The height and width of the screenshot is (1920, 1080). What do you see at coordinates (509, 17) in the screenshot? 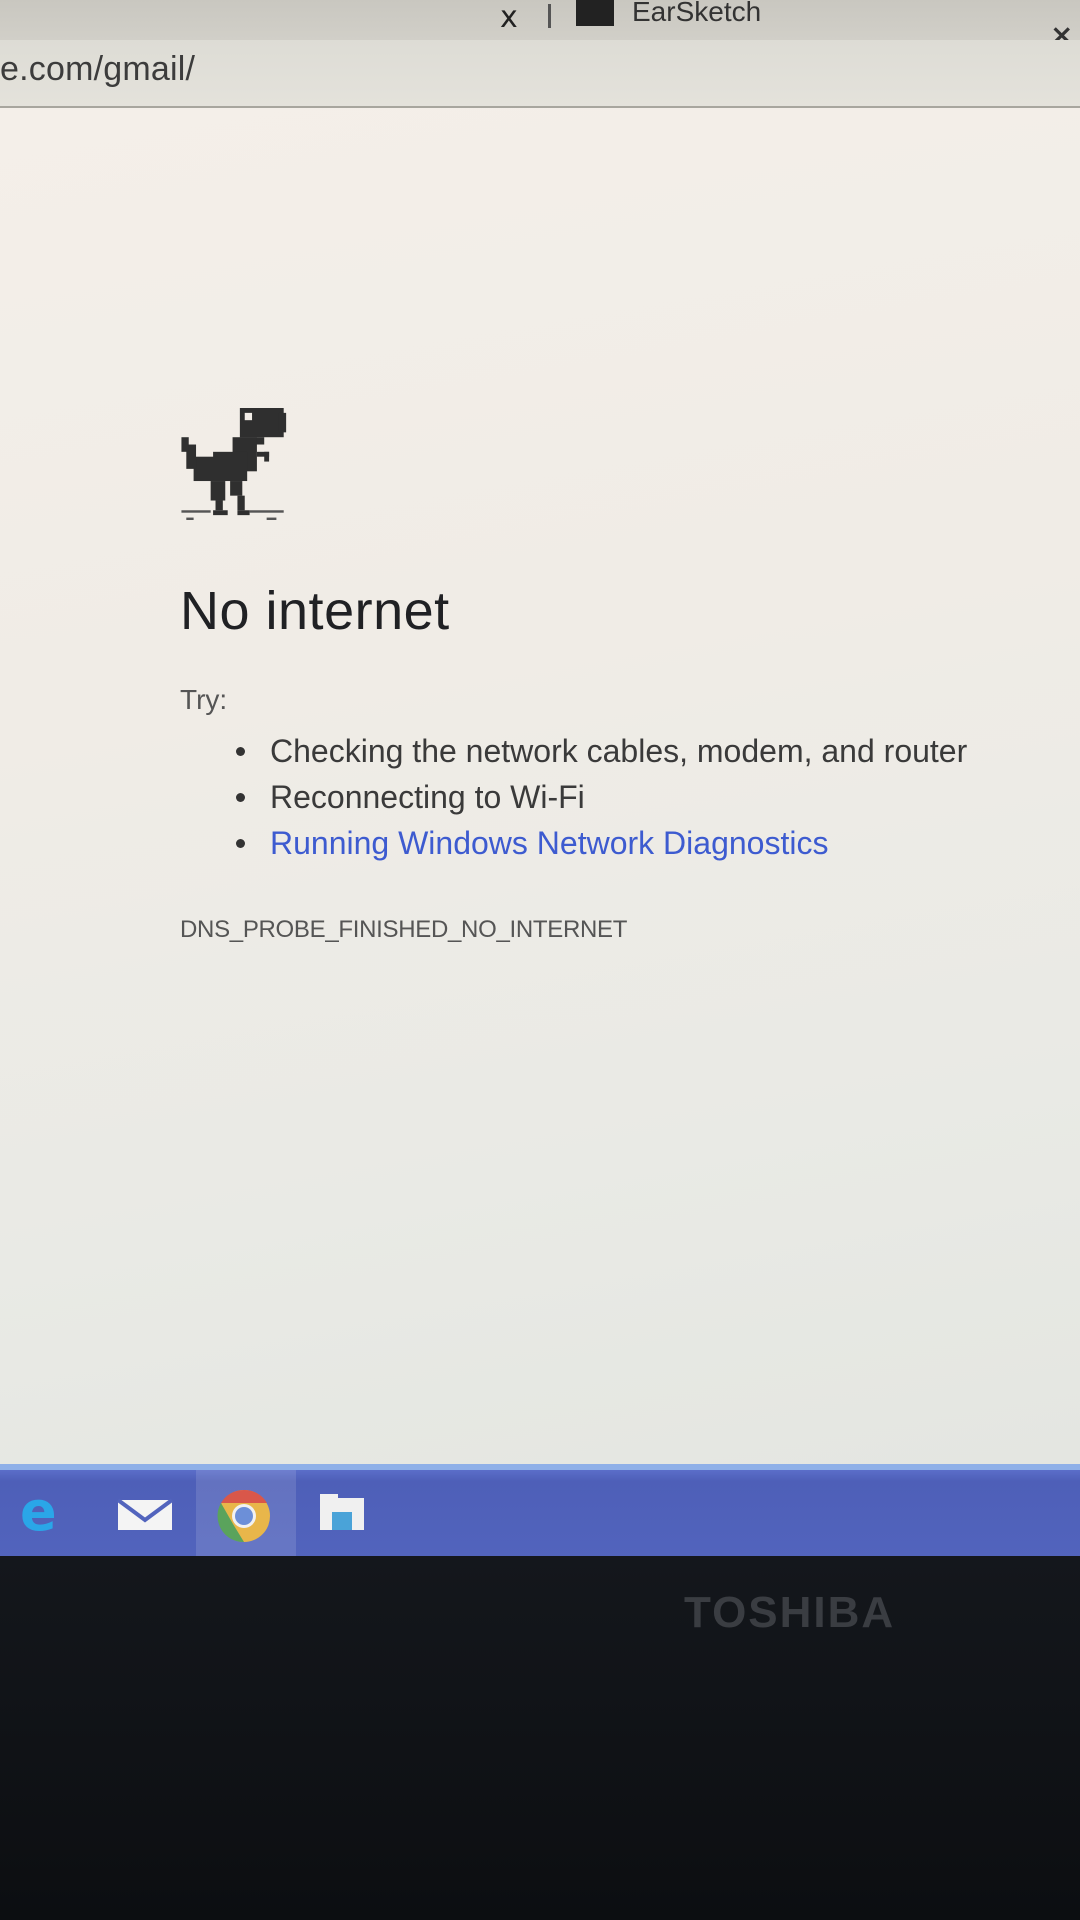
I see `tab-close-button: x` at bounding box center [509, 17].